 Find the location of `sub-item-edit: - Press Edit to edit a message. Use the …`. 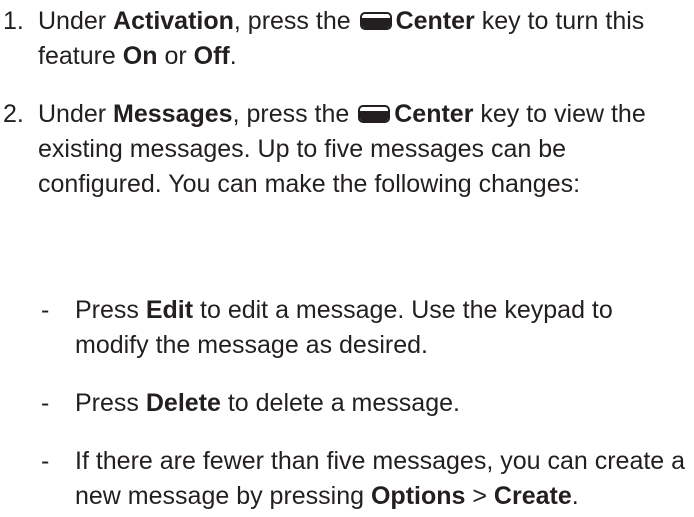

sub-item-edit: - Press Edit to edit a message. Use the … is located at coordinates (347, 328).